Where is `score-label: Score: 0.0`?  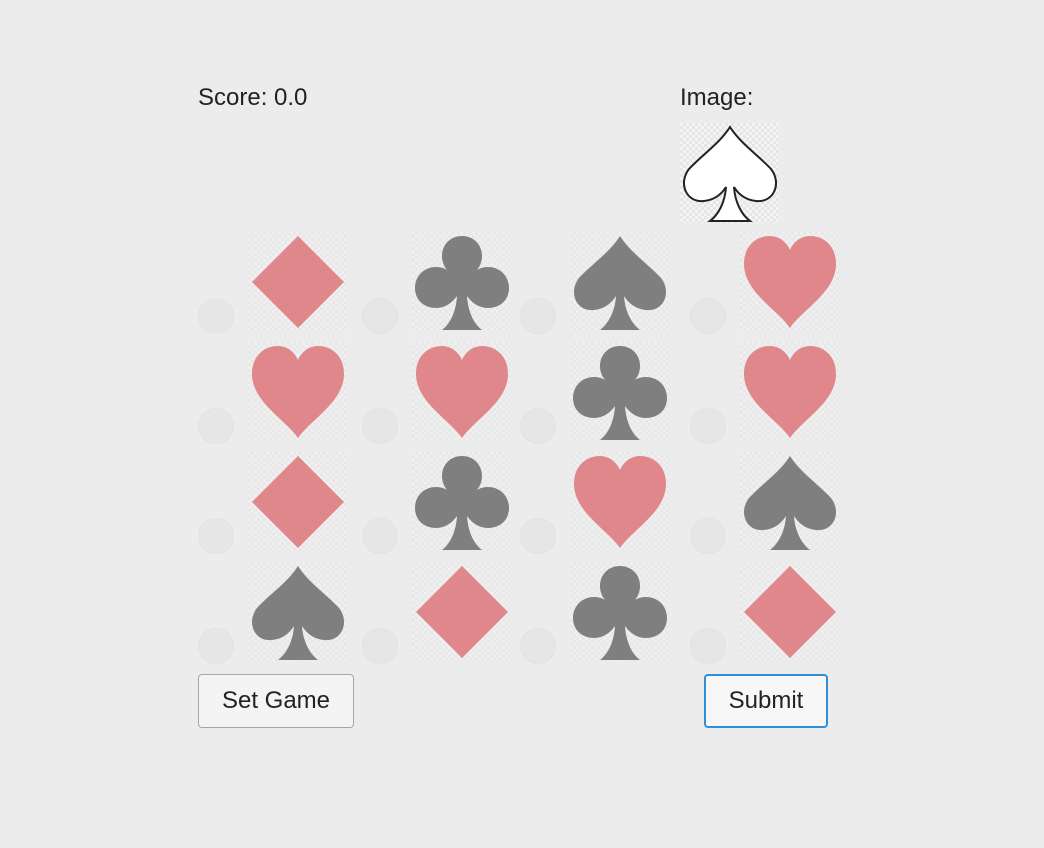
score-label: Score: 0.0 is located at coordinates (253, 97).